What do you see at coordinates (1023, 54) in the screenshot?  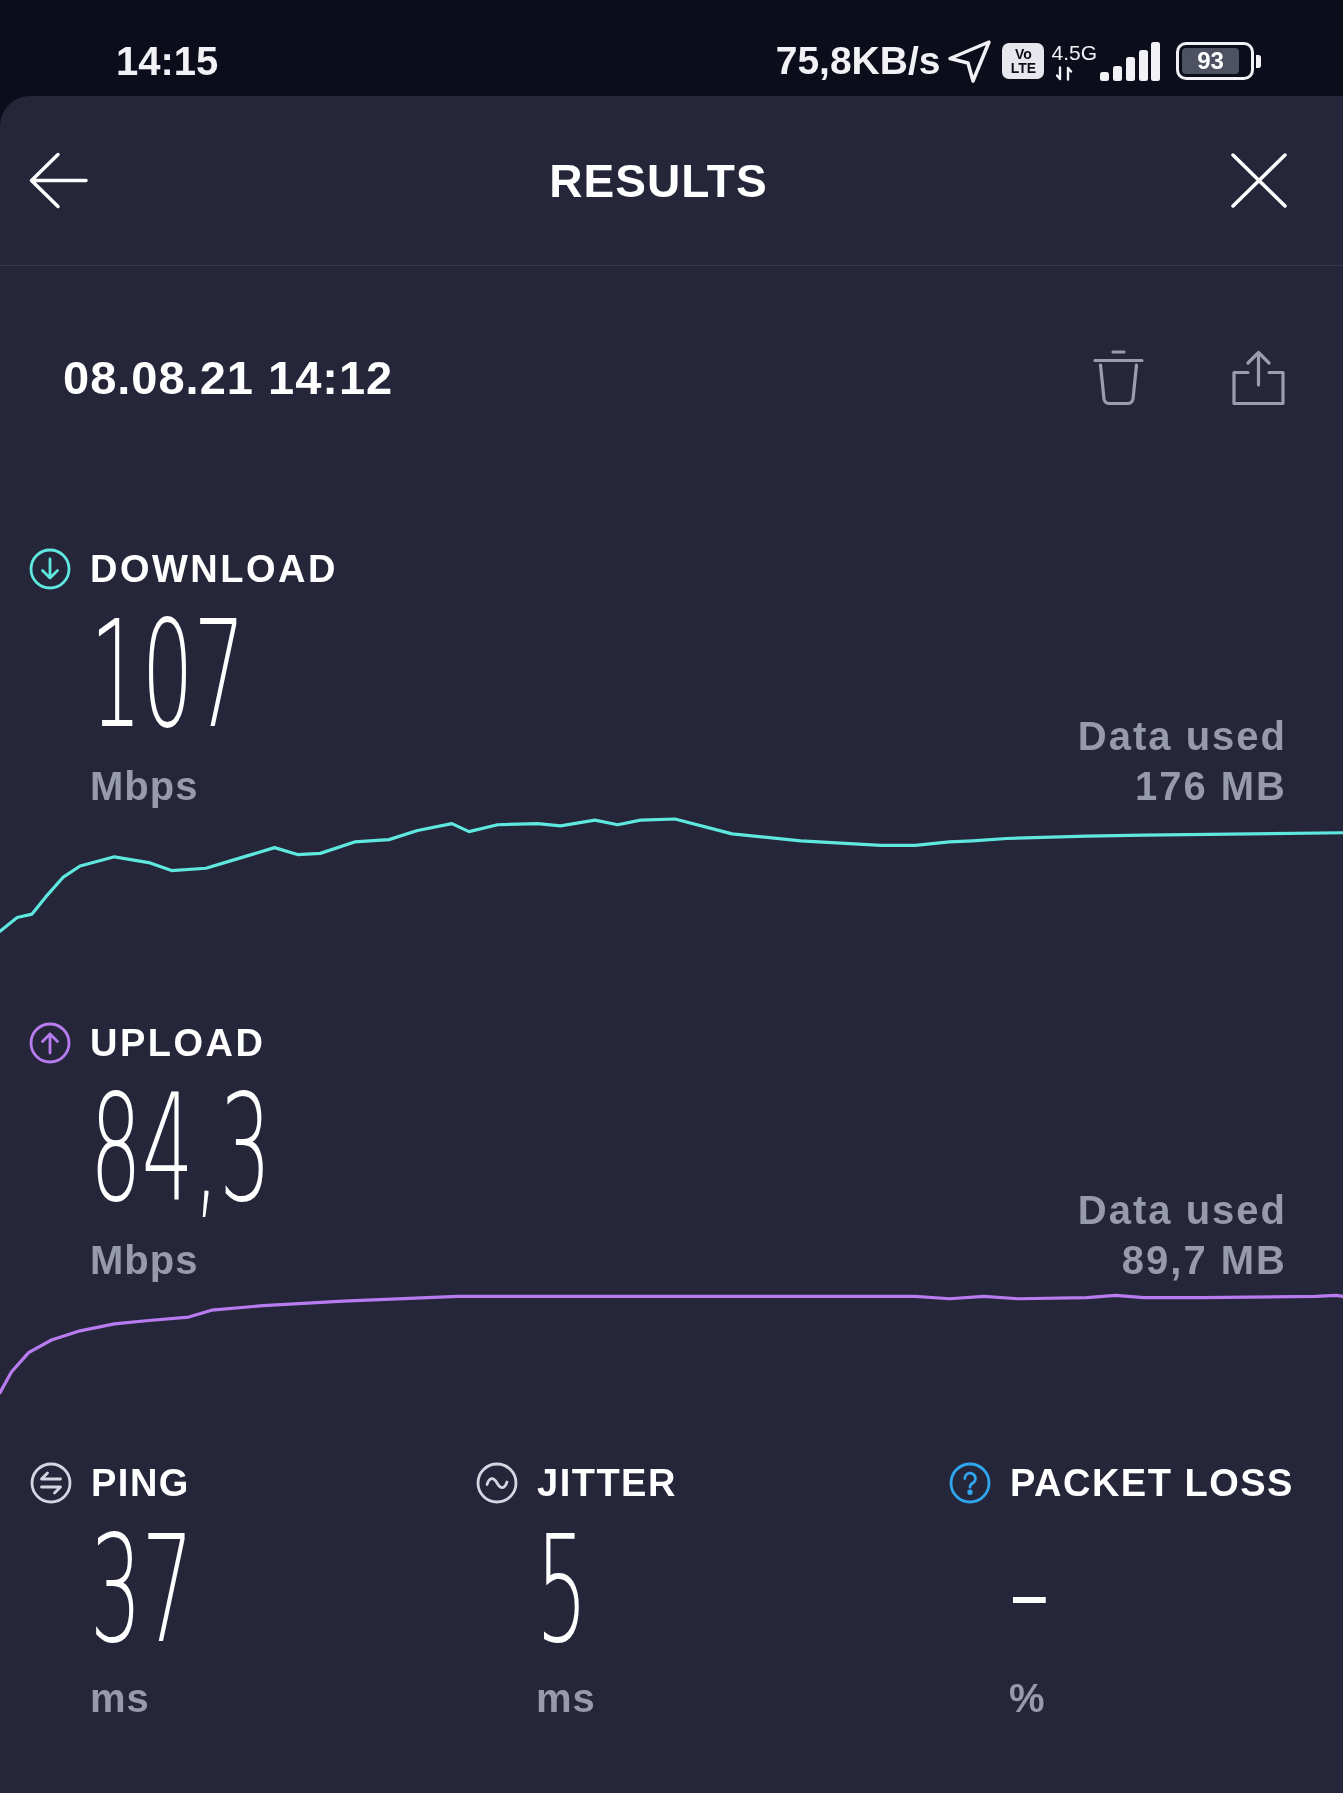 I see `badge-text: Vo` at bounding box center [1023, 54].